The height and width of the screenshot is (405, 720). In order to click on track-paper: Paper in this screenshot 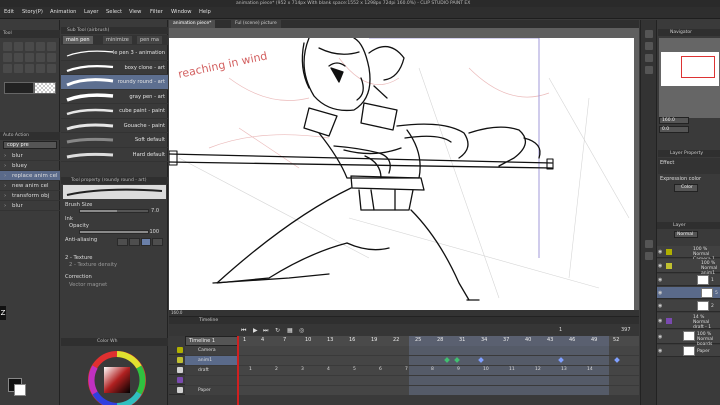, I will do `click(404, 390)`.